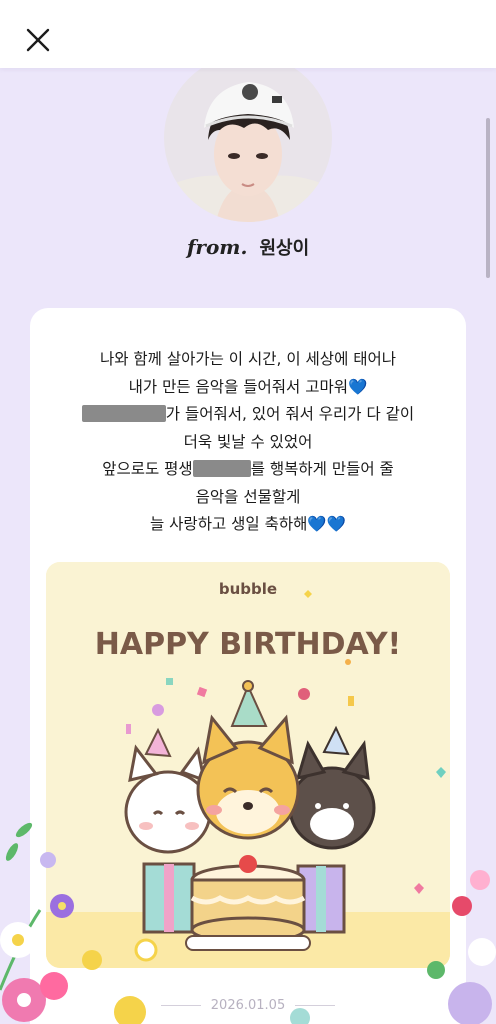  I want to click on date-footer: 2026.01.05, so click(248, 1005).